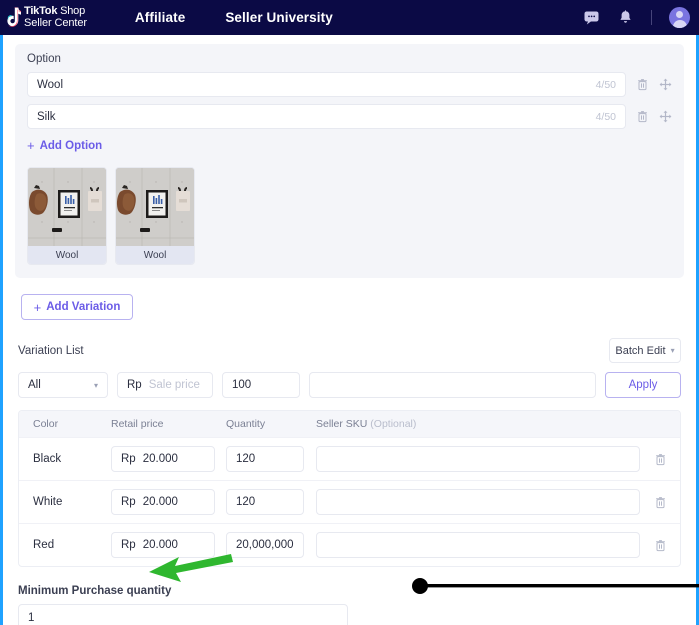  What do you see at coordinates (625, 17) in the screenshot?
I see `bell-icon` at bounding box center [625, 17].